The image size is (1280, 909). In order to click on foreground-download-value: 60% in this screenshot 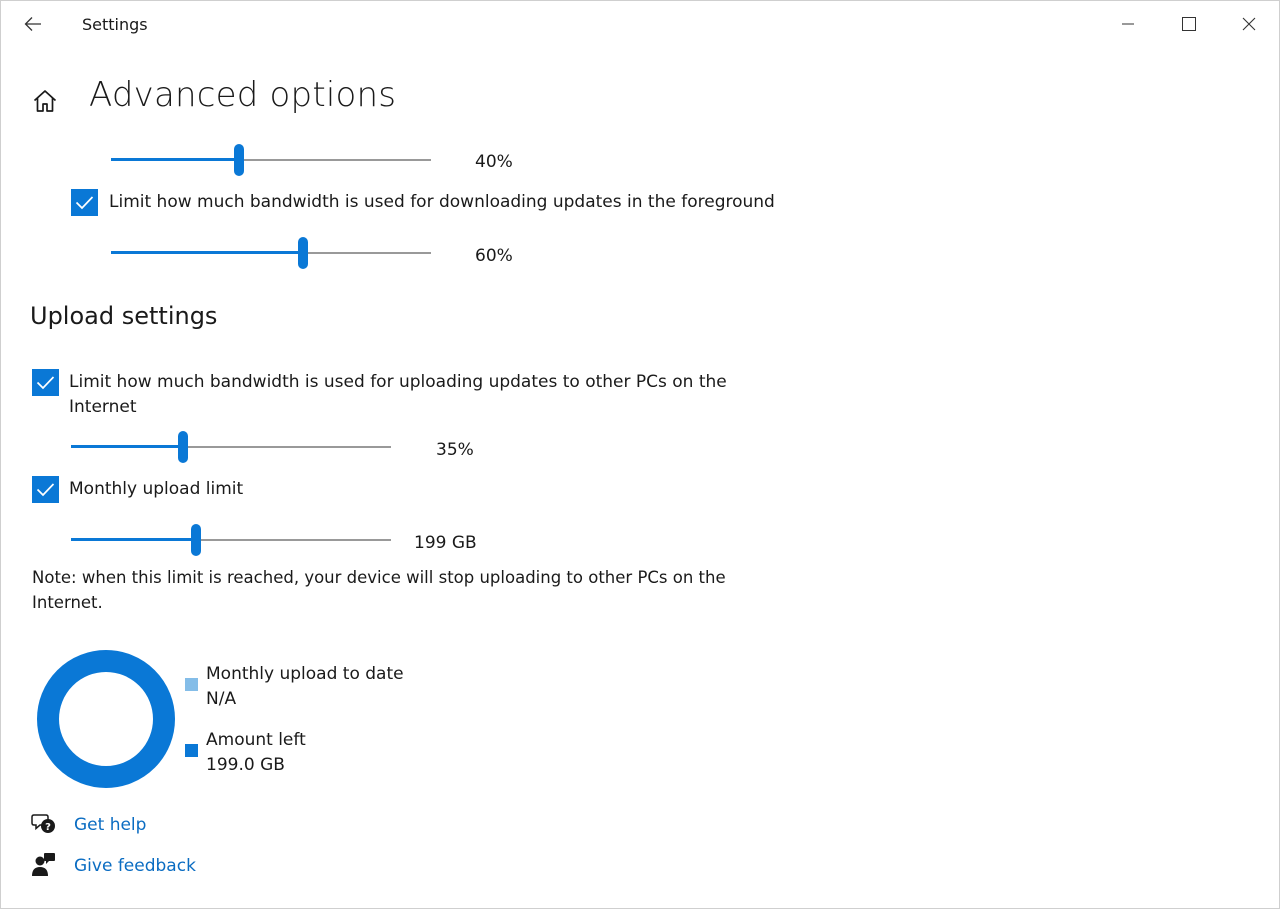, I will do `click(494, 256)`.